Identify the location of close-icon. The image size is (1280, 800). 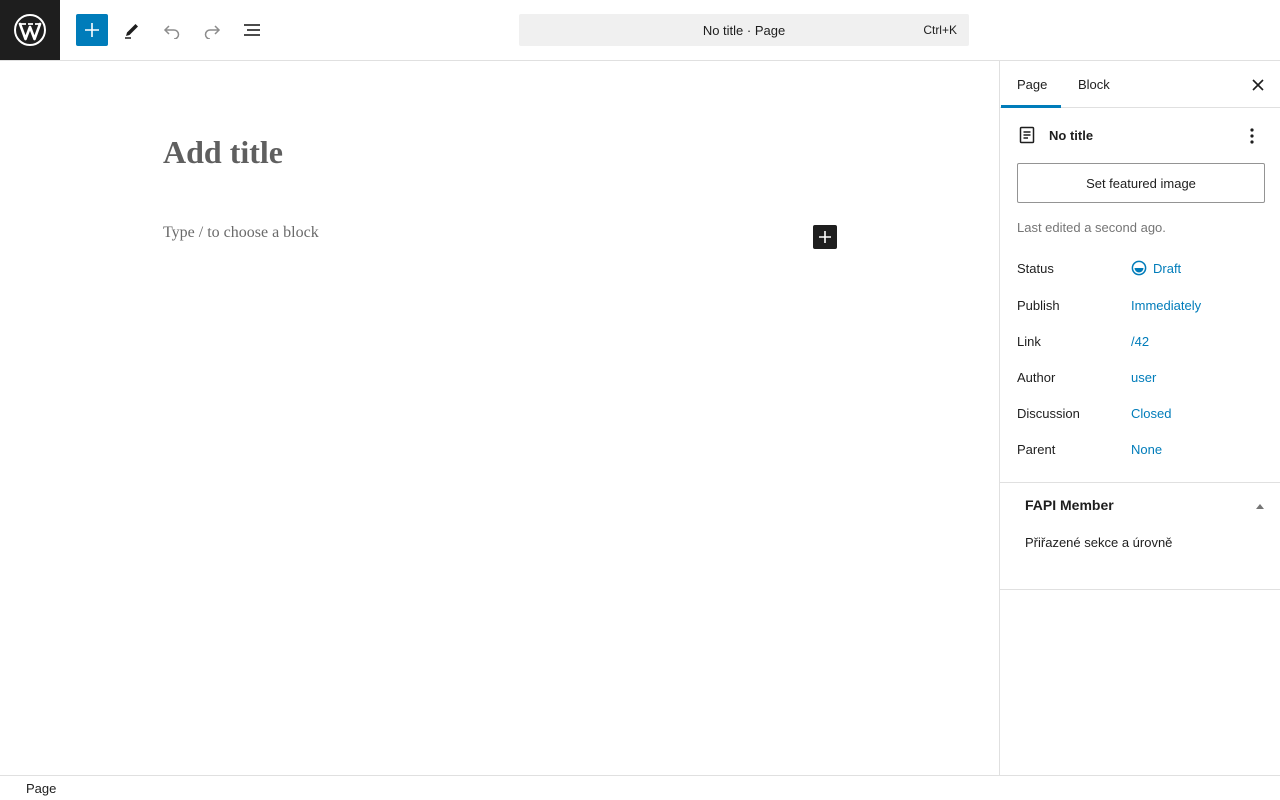
(1258, 85).